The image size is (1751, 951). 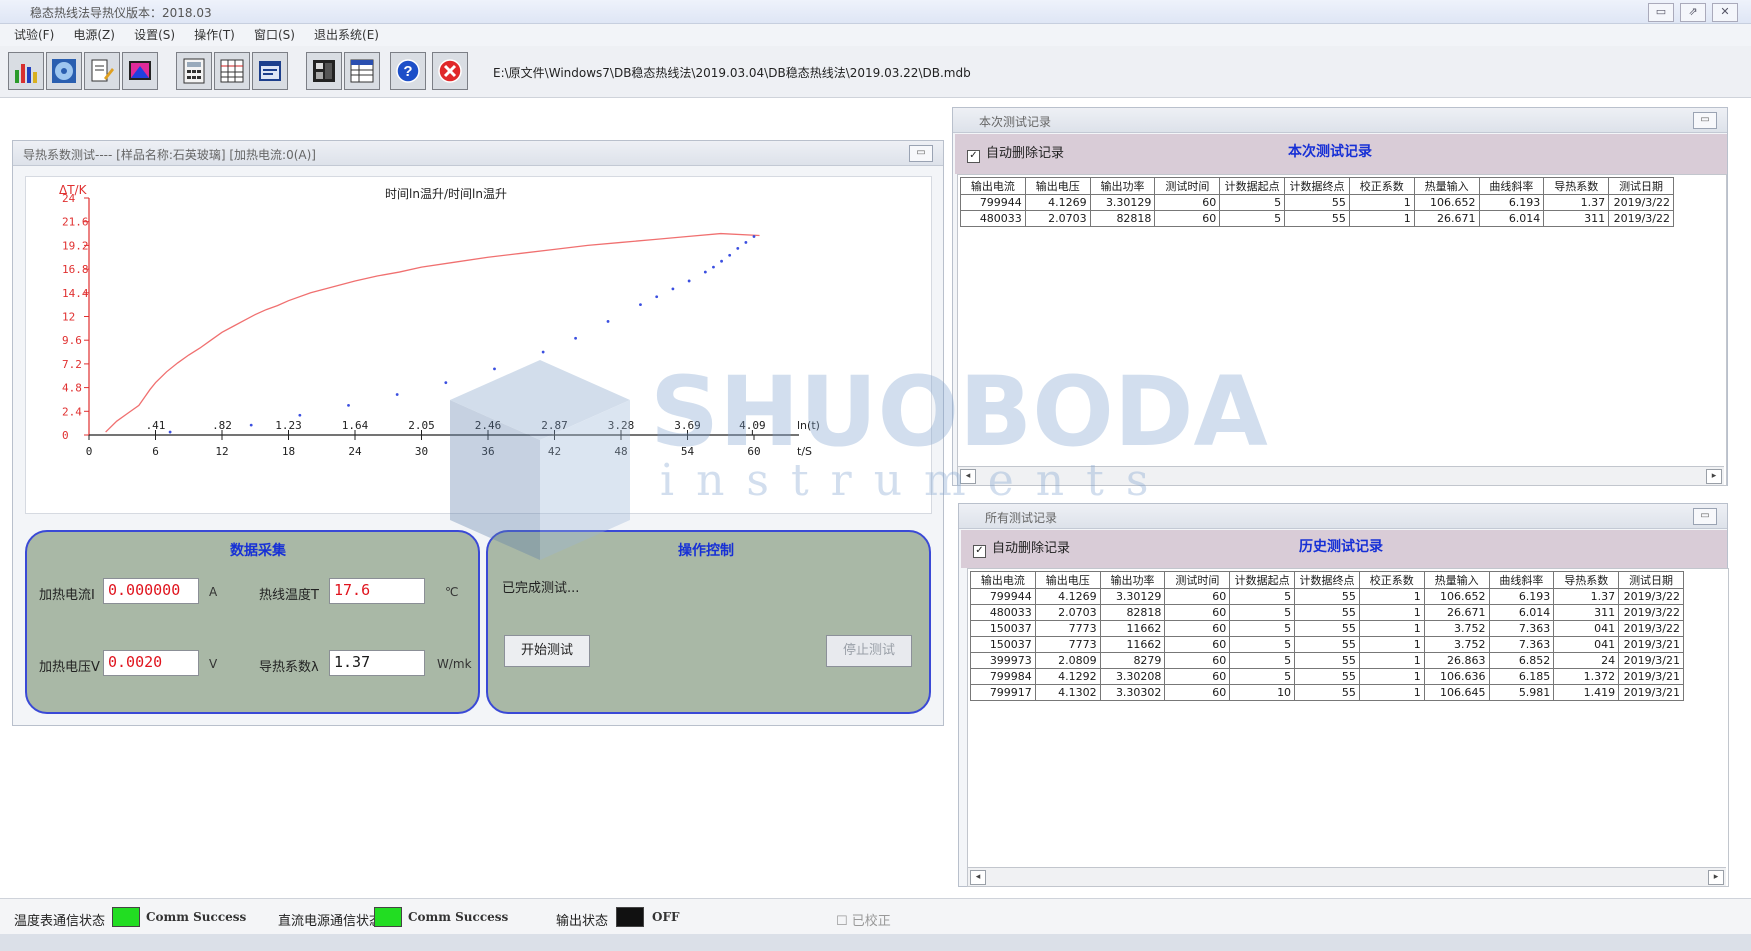 What do you see at coordinates (1343, 516) in the screenshot?
I see `history-records-header: 所有测试记录 ▭` at bounding box center [1343, 516].